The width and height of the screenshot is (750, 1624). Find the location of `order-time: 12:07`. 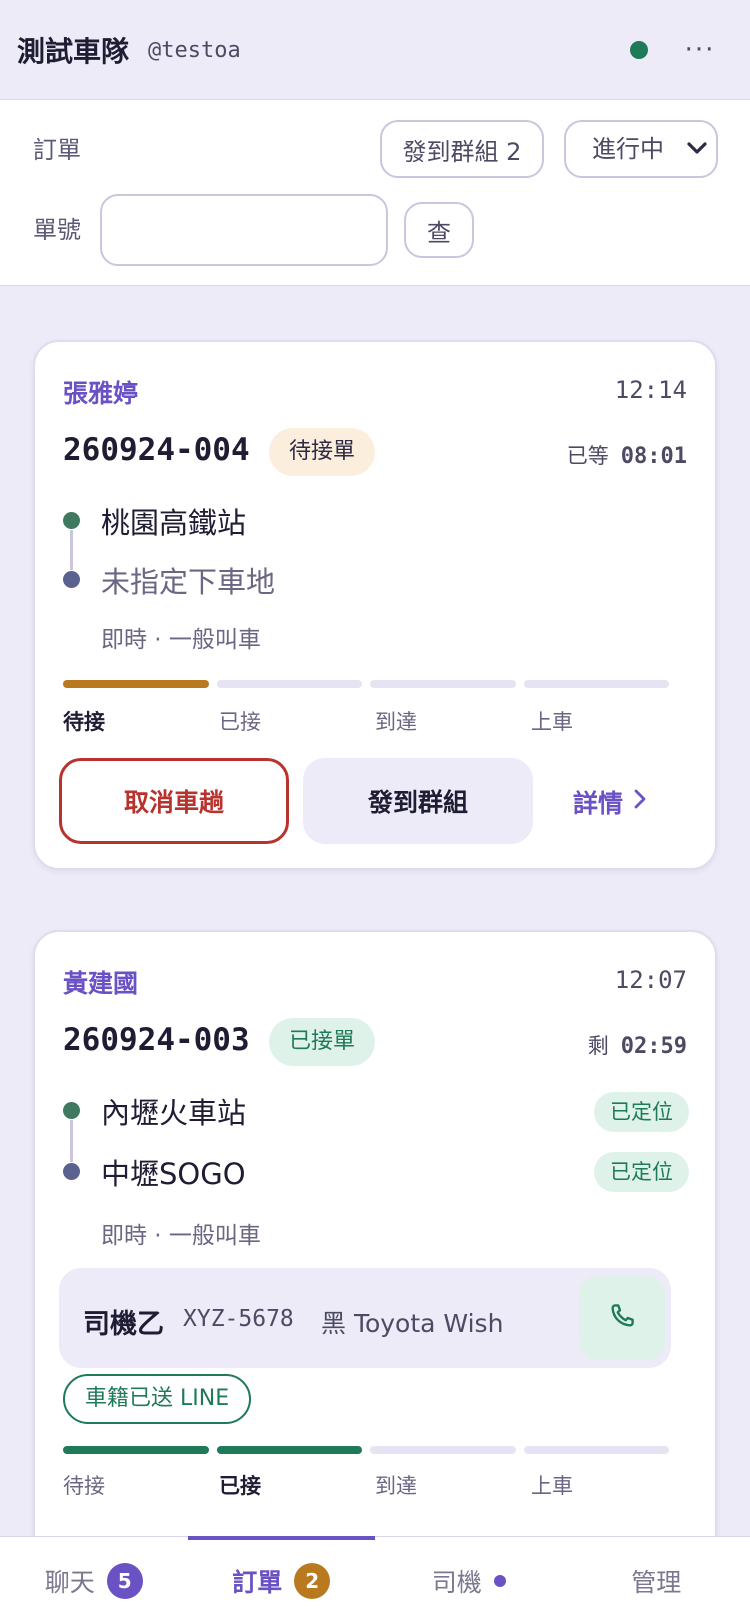

order-time: 12:07 is located at coordinates (650, 980).